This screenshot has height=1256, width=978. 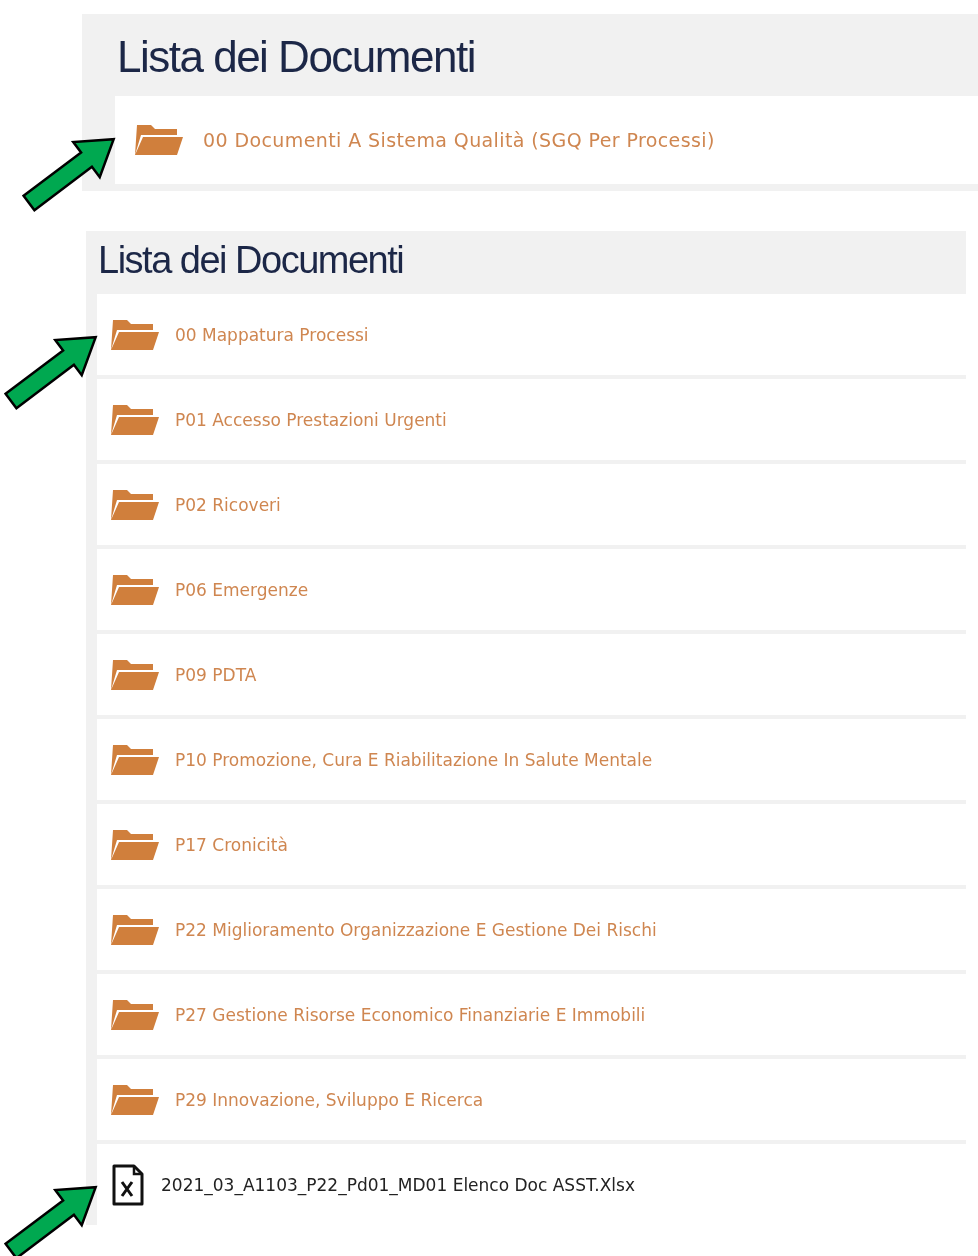 What do you see at coordinates (398, 1184) in the screenshot?
I see `item-label: 2021_03_A1103_P22_Pd01_MD01 Elenco Doc ASST.Xlsx` at bounding box center [398, 1184].